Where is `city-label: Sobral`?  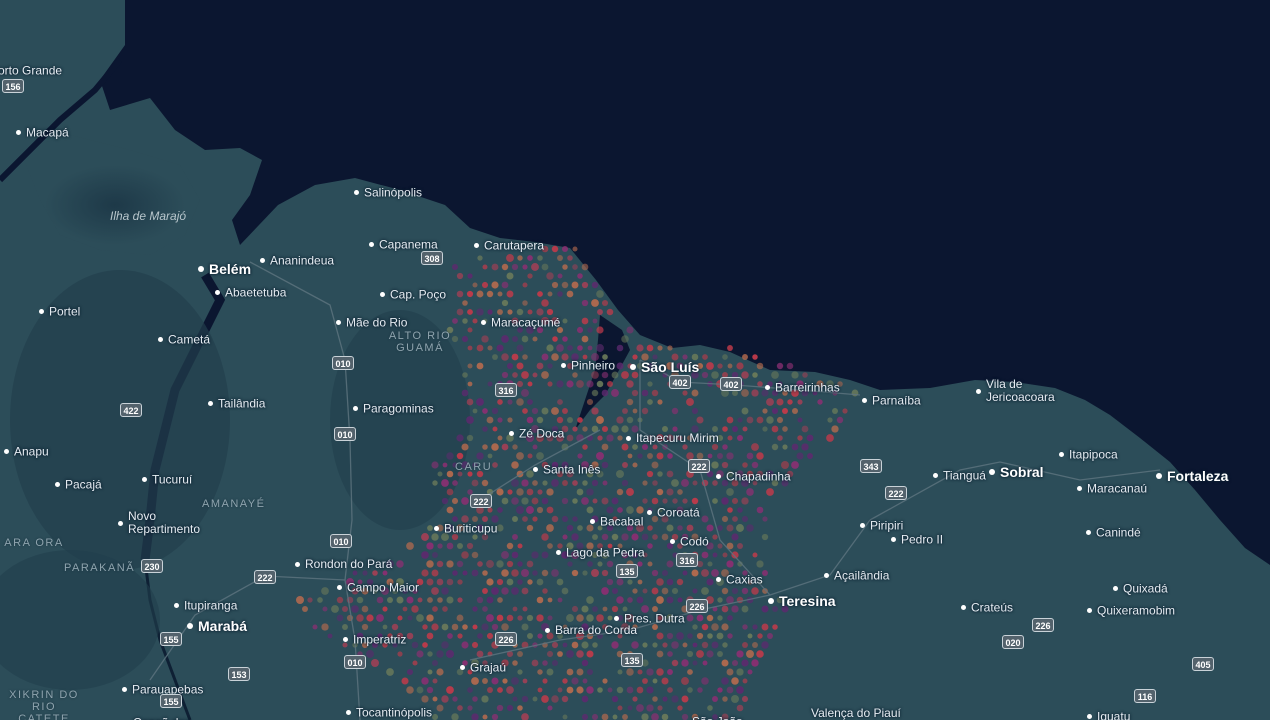 city-label: Sobral is located at coordinates (1016, 472).